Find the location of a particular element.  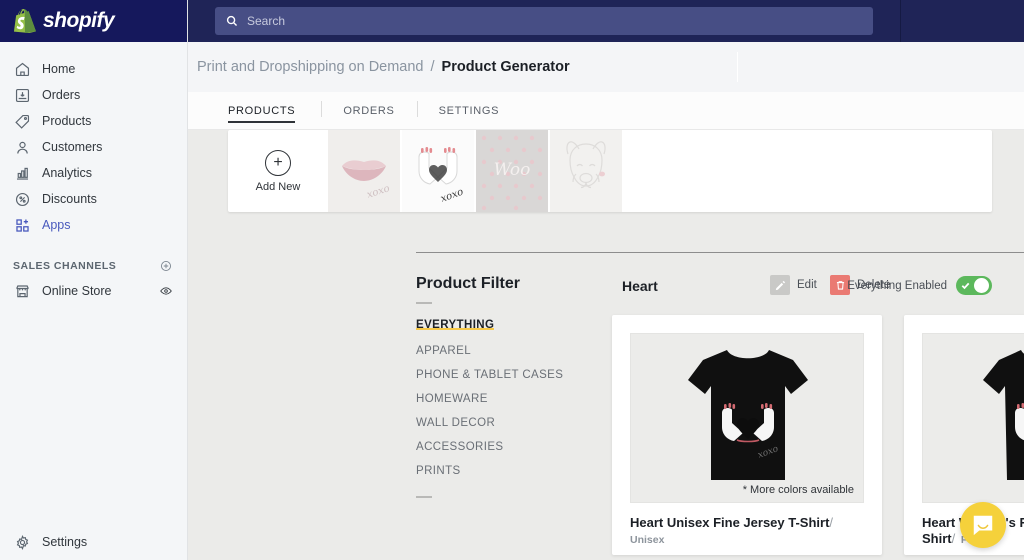

shopify-wordmark: shopify is located at coordinates (79, 20).